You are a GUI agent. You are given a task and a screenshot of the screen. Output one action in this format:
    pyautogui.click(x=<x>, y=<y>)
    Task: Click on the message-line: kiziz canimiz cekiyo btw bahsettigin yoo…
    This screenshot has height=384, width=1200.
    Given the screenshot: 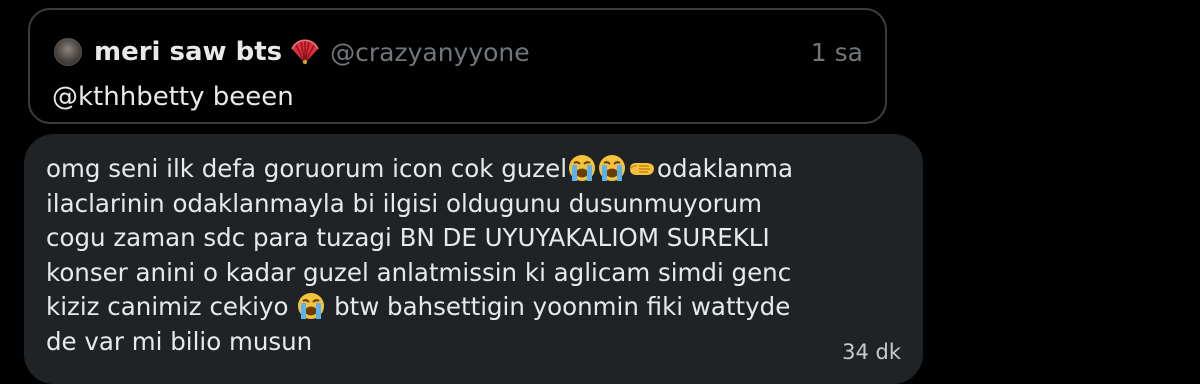 What is the action you would take?
    pyautogui.click(x=419, y=307)
    